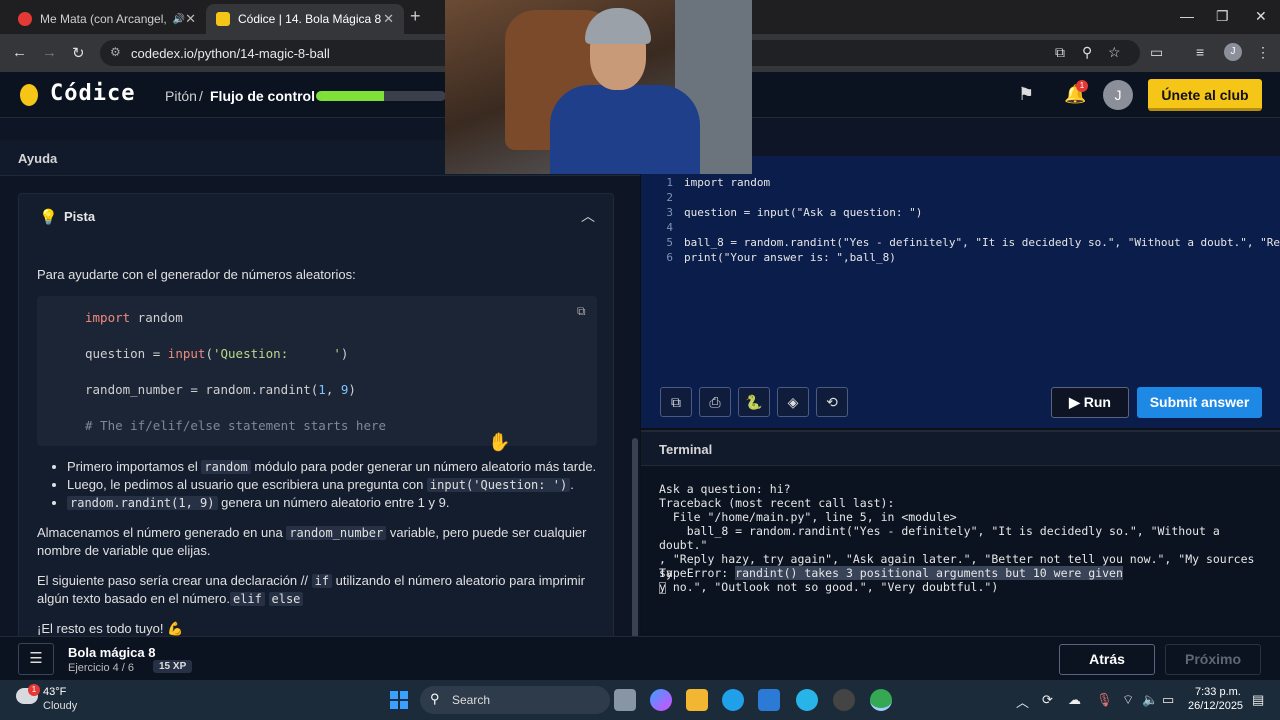  What do you see at coordinates (1222, 16) in the screenshot?
I see `maximize-icon: ❐` at bounding box center [1222, 16].